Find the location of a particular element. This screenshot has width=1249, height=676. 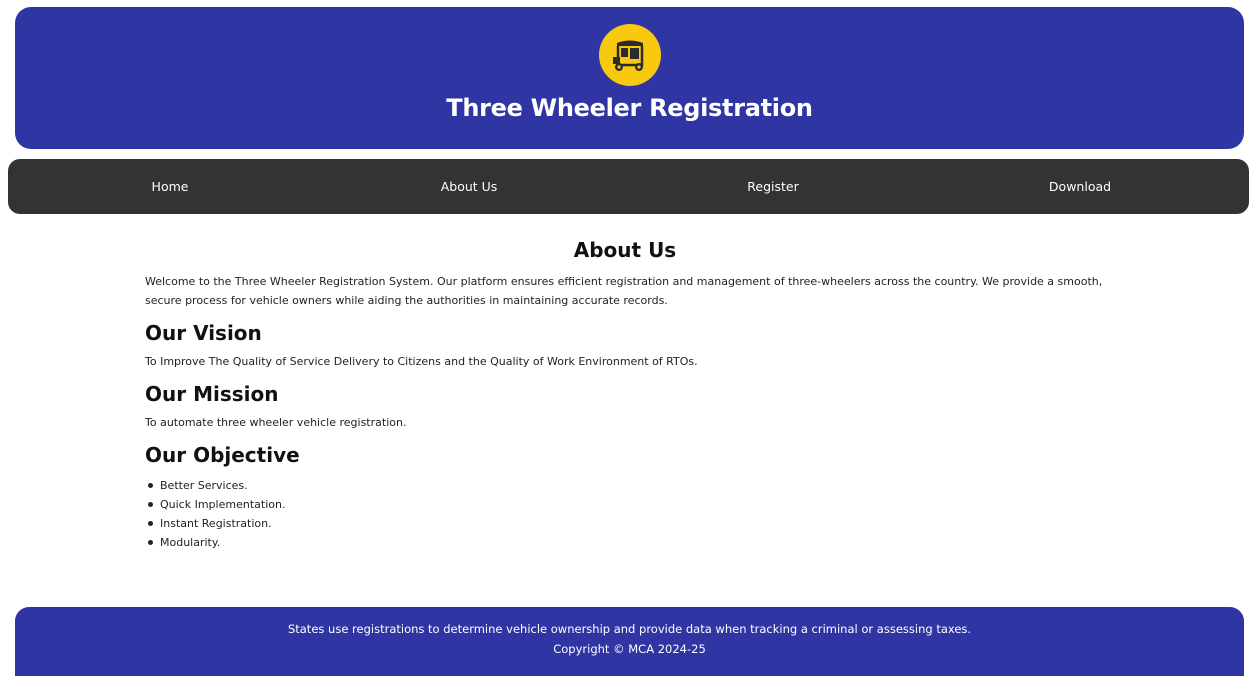

list-item: Quick Implementation. is located at coordinates (625, 504).